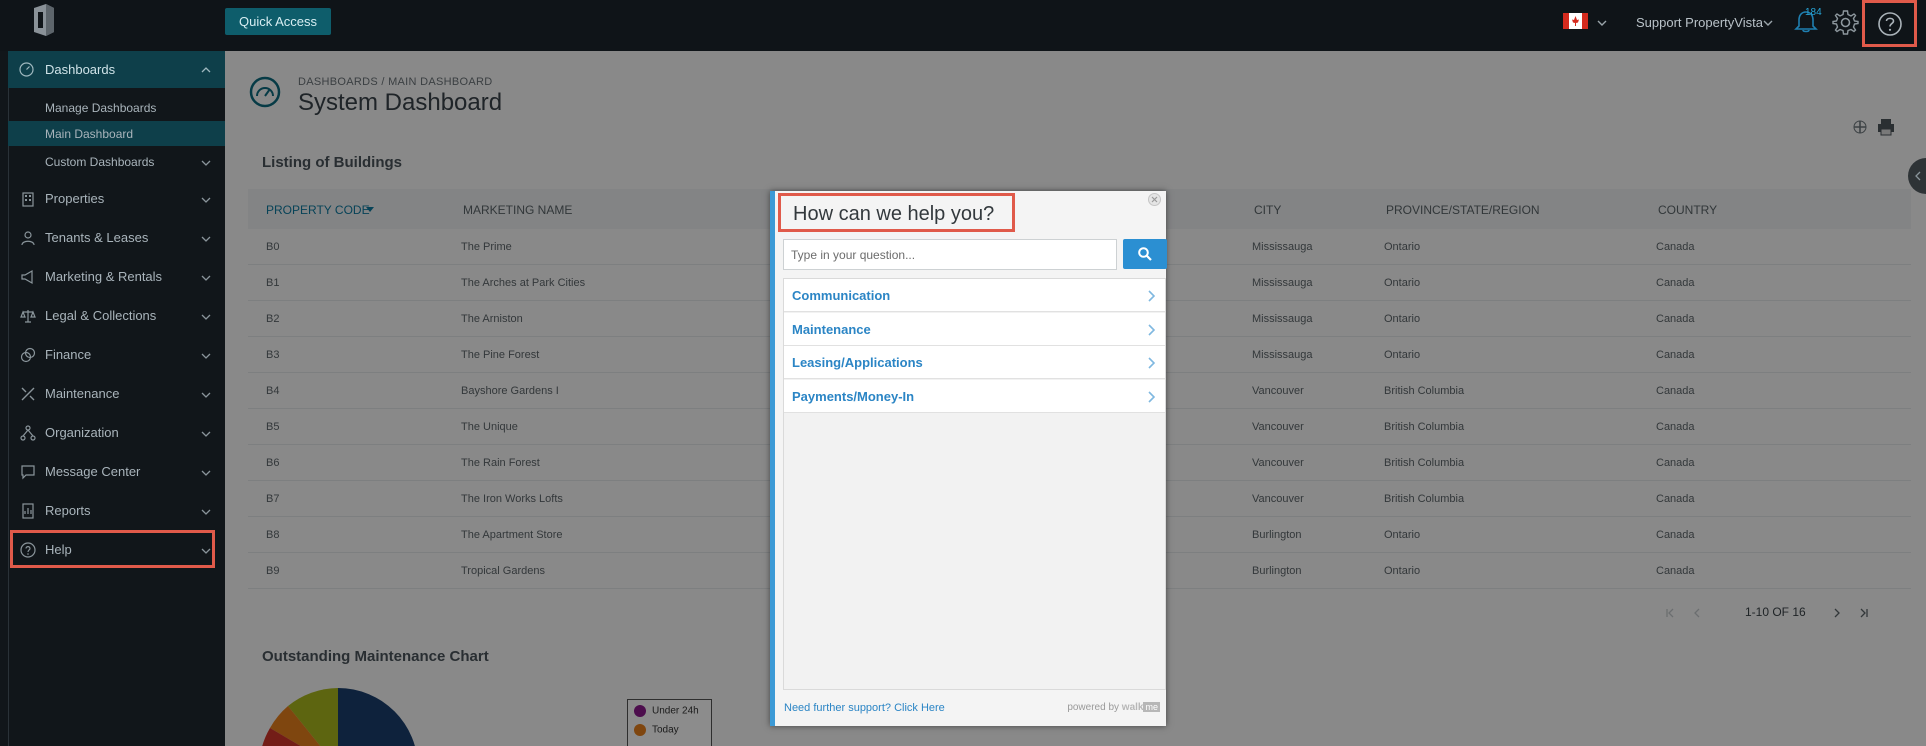 The height and width of the screenshot is (746, 1926). Describe the element at coordinates (28, 355) in the screenshot. I see `coins-icon` at that location.